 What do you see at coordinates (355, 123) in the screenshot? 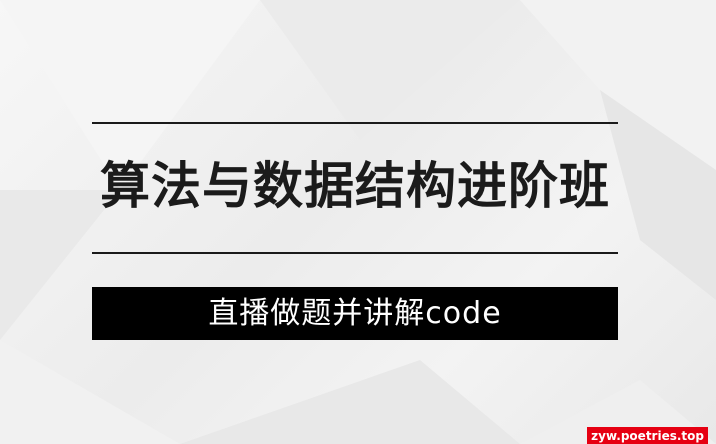
I see `top-divider` at bounding box center [355, 123].